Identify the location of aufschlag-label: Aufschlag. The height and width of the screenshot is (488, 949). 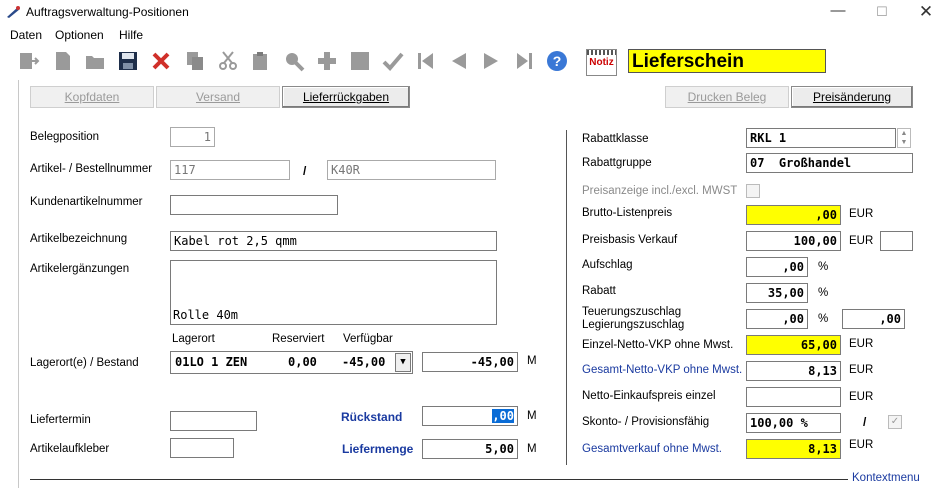
(607, 265).